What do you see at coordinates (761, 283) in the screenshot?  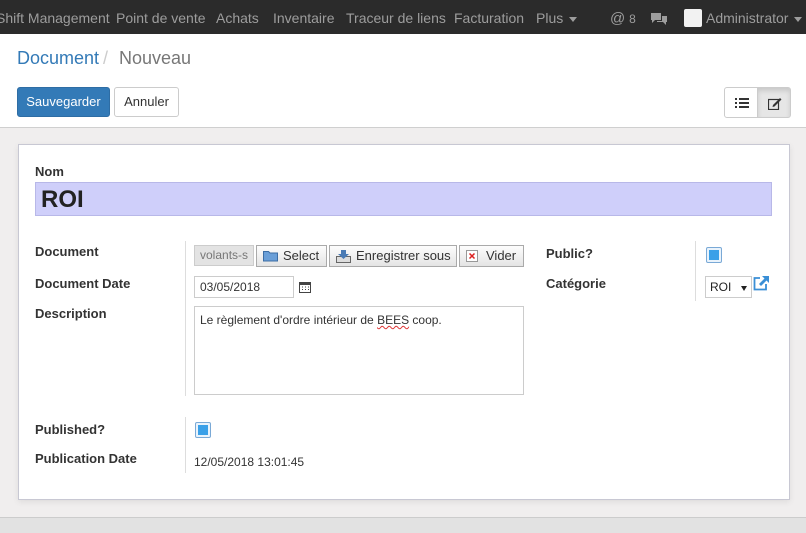 I see `external-link-icon` at bounding box center [761, 283].